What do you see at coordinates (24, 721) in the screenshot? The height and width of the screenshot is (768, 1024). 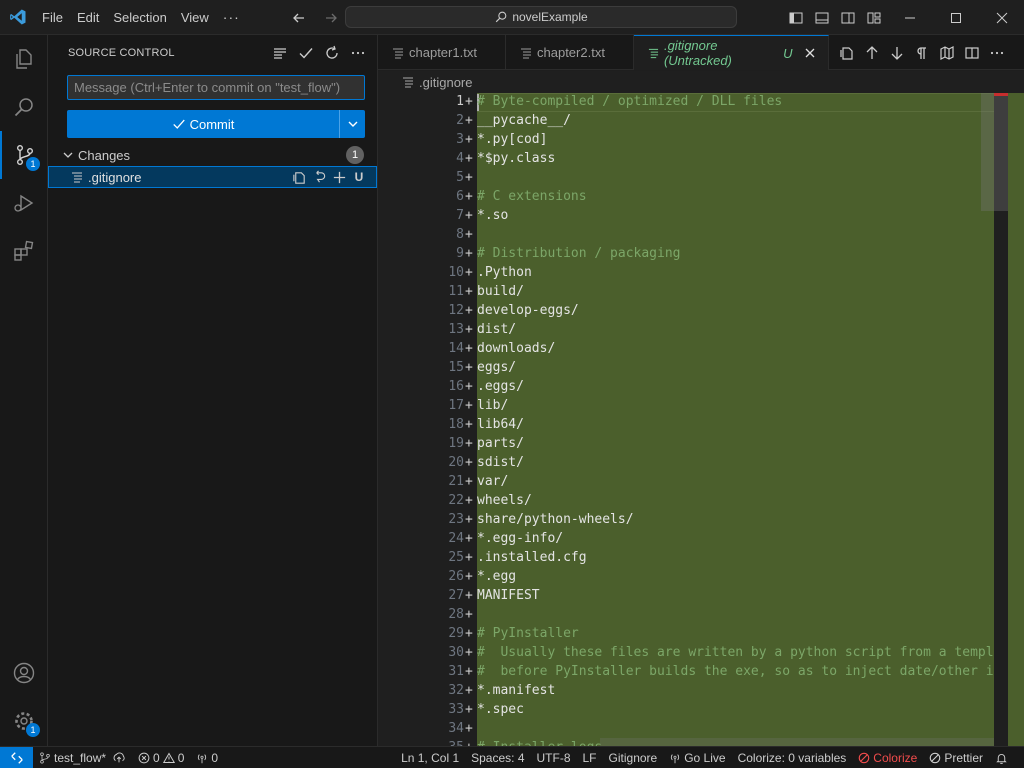 I see `manage-gear-icon: 1` at bounding box center [24, 721].